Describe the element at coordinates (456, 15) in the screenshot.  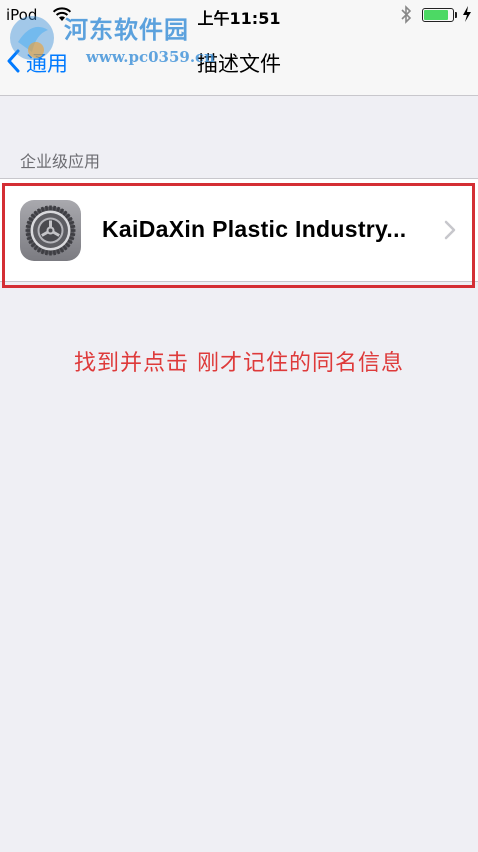
I see `battery-cap` at that location.